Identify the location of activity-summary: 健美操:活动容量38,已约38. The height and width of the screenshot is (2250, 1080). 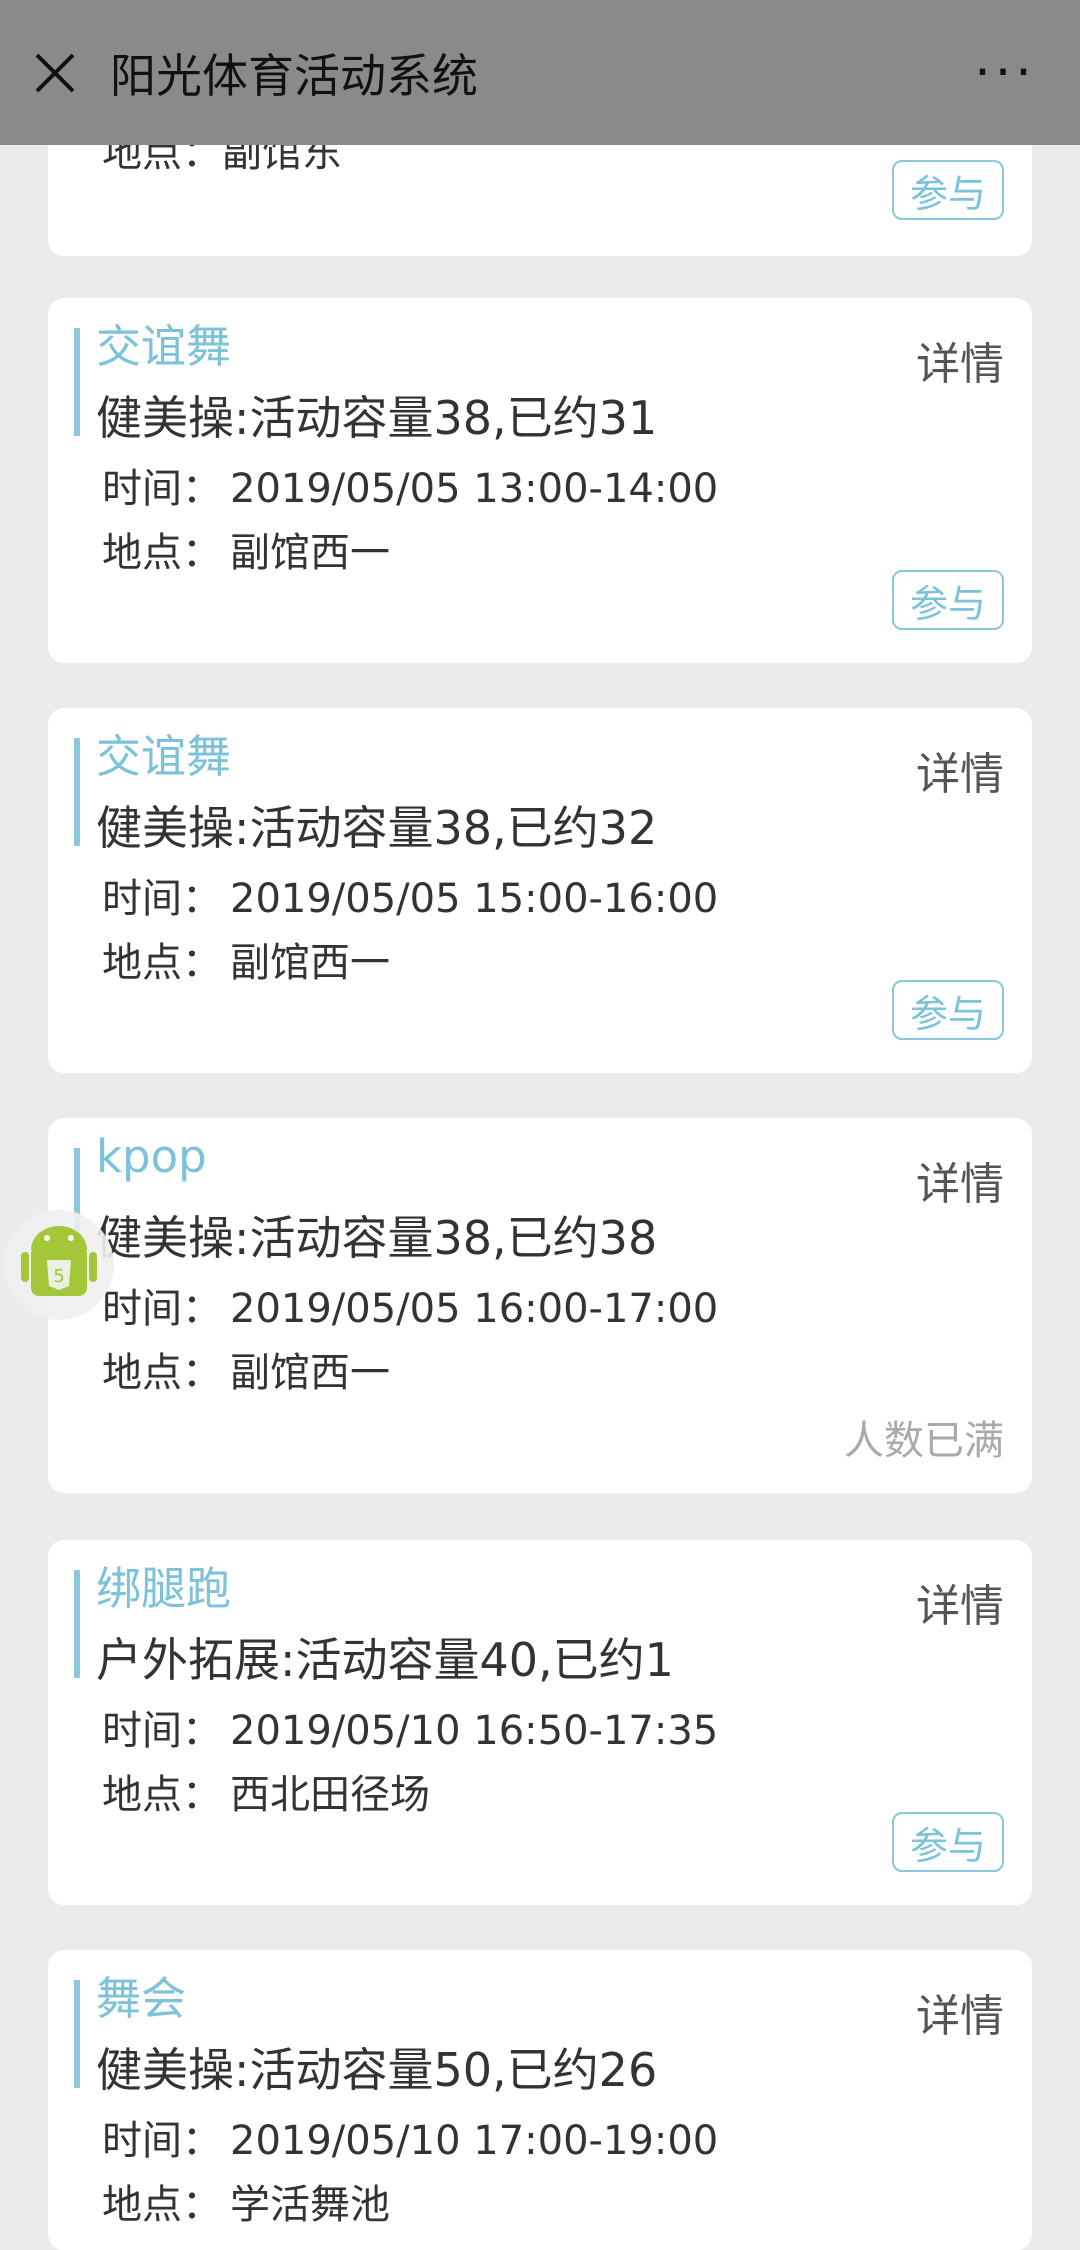
(376, 1235).